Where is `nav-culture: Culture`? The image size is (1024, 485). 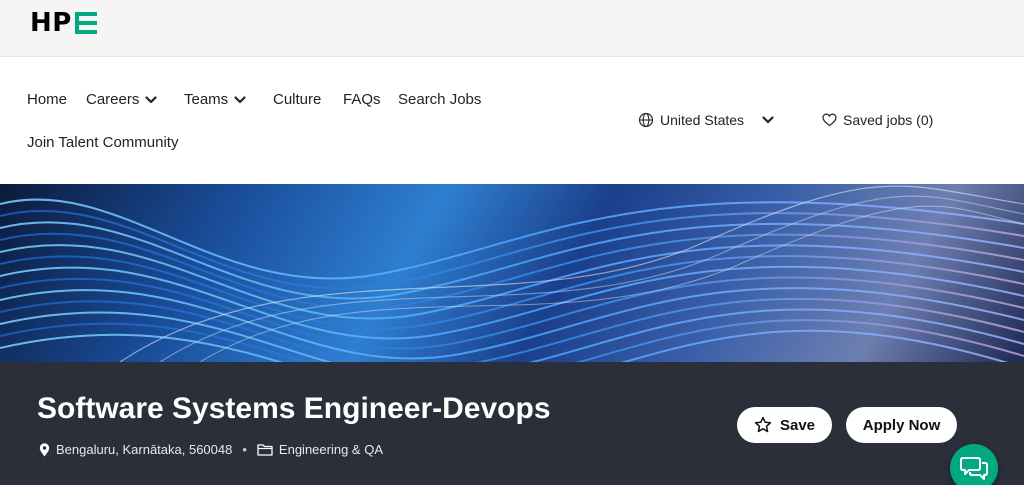
nav-culture: Culture is located at coordinates (297, 99).